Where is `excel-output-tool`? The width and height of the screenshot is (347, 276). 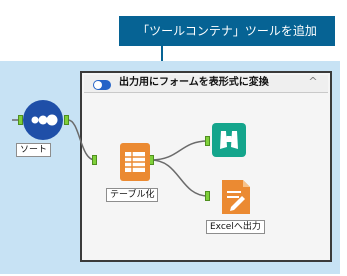
excel-output-tool is located at coordinates (236, 197).